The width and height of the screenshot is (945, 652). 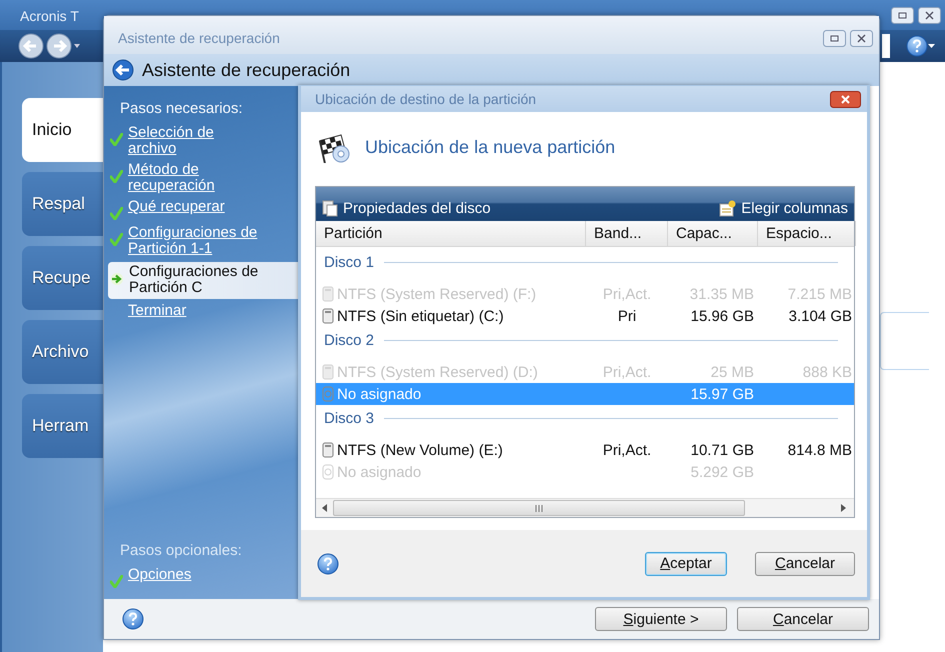 What do you see at coordinates (203, 311) in the screenshot?
I see `step-link: Terminar` at bounding box center [203, 311].